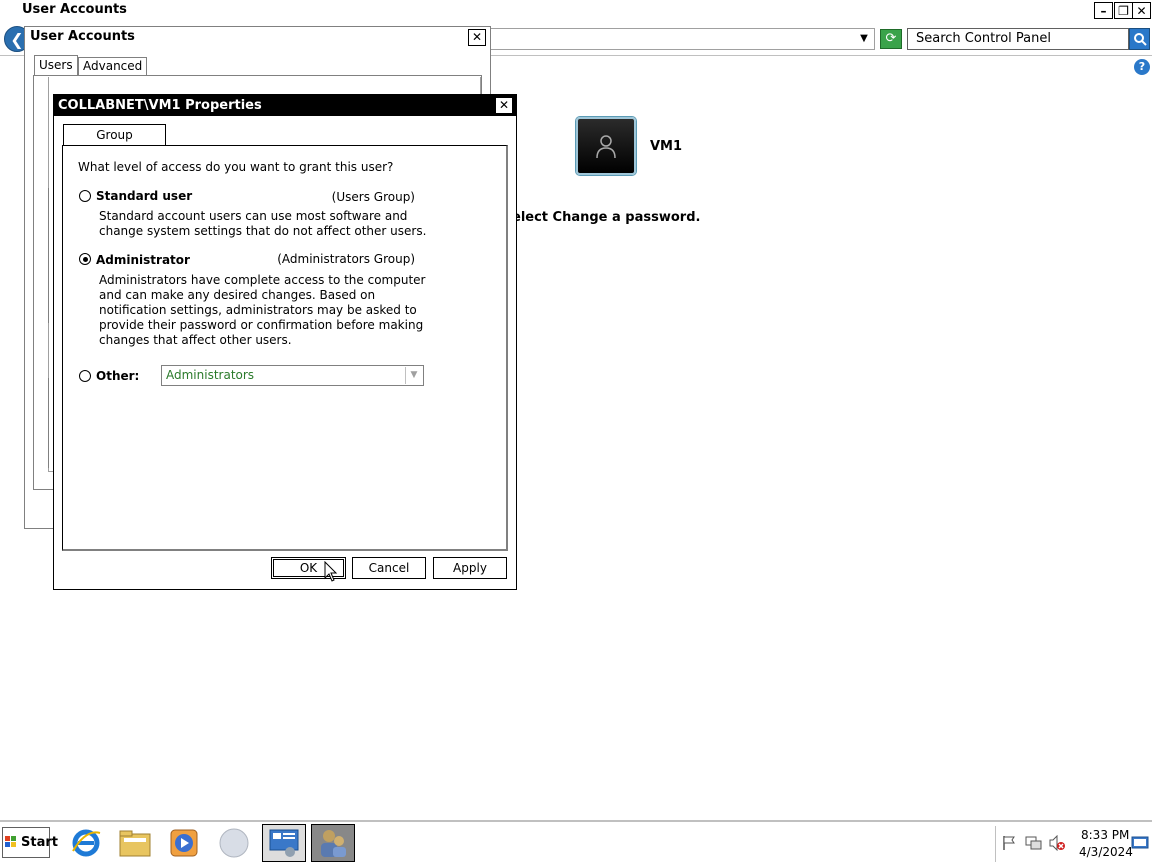 This screenshot has height=864, width=1152. I want to click on tab-advanced: Advanced, so click(113, 66).